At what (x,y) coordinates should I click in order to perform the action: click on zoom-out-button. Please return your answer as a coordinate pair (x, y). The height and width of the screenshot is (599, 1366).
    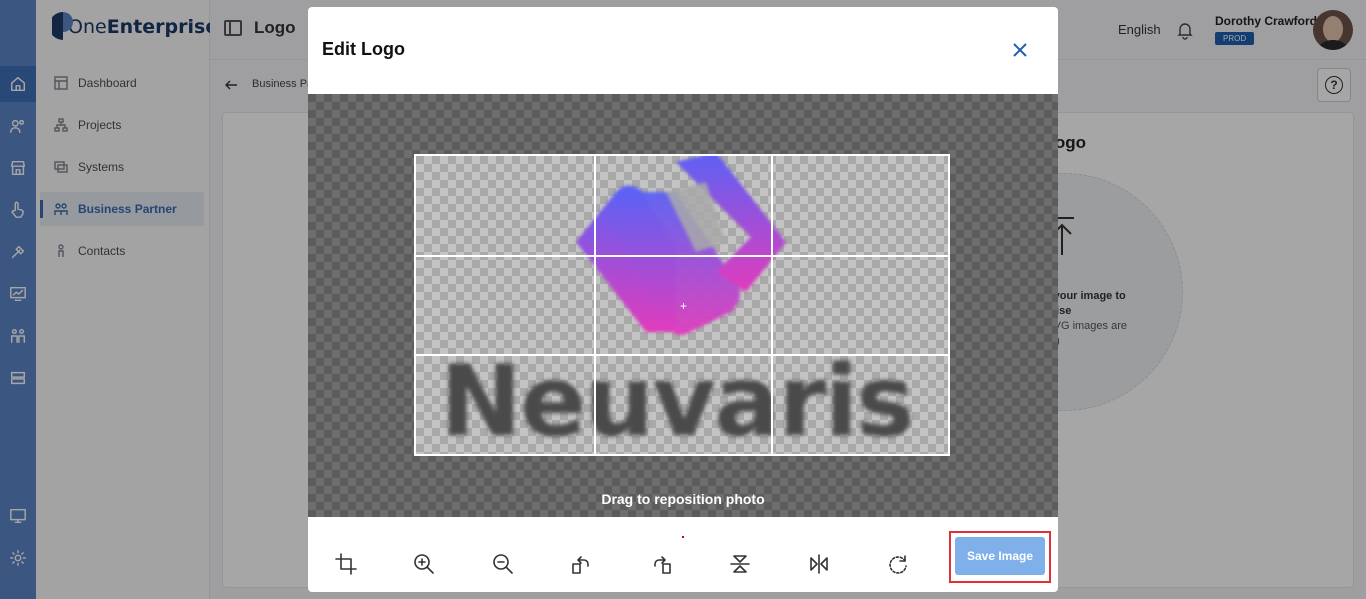
    Looking at the image, I should click on (503, 564).